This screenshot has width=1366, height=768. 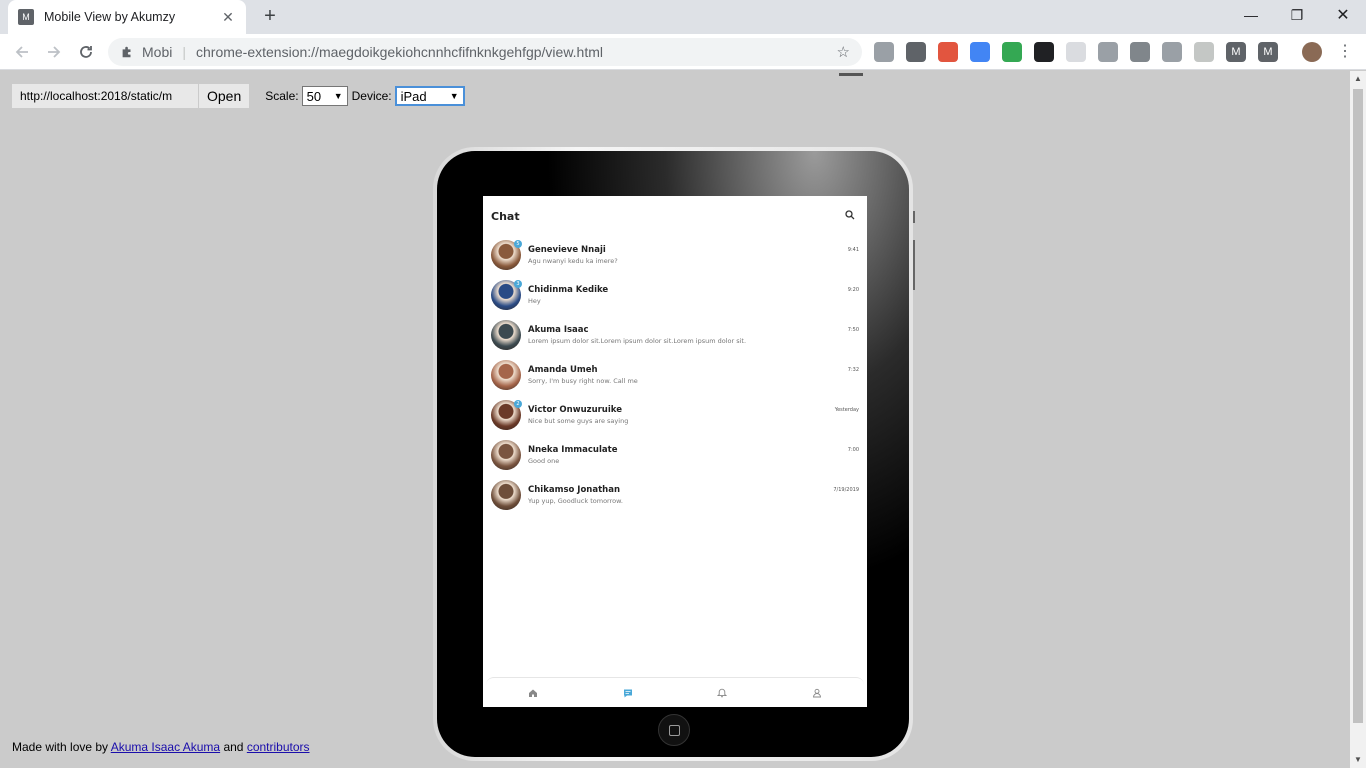 What do you see at coordinates (324, 96) in the screenshot?
I see `scale-select: 50 ▼` at bounding box center [324, 96].